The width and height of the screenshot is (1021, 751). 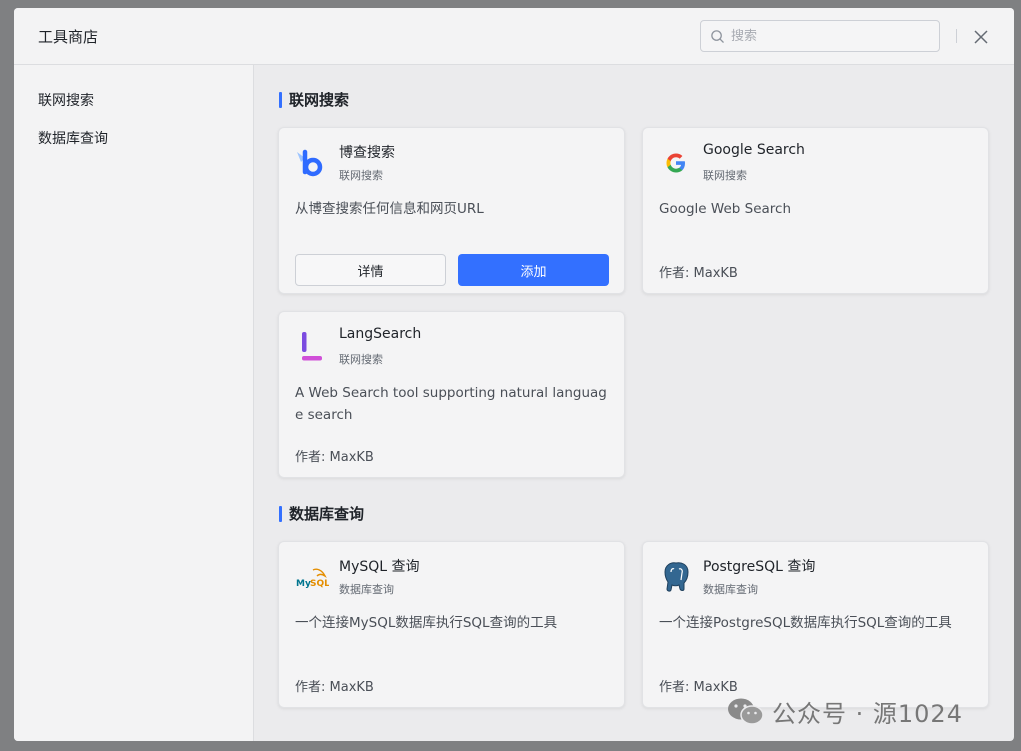 What do you see at coordinates (380, 334) in the screenshot?
I see `tool-name: LangSearch` at bounding box center [380, 334].